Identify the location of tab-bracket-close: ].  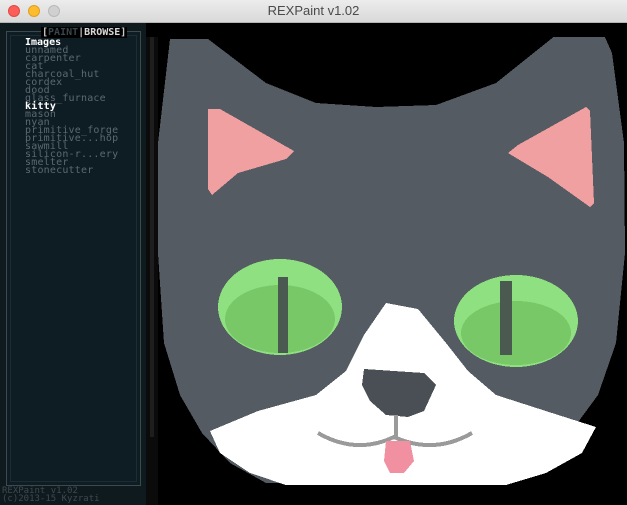
(123, 32).